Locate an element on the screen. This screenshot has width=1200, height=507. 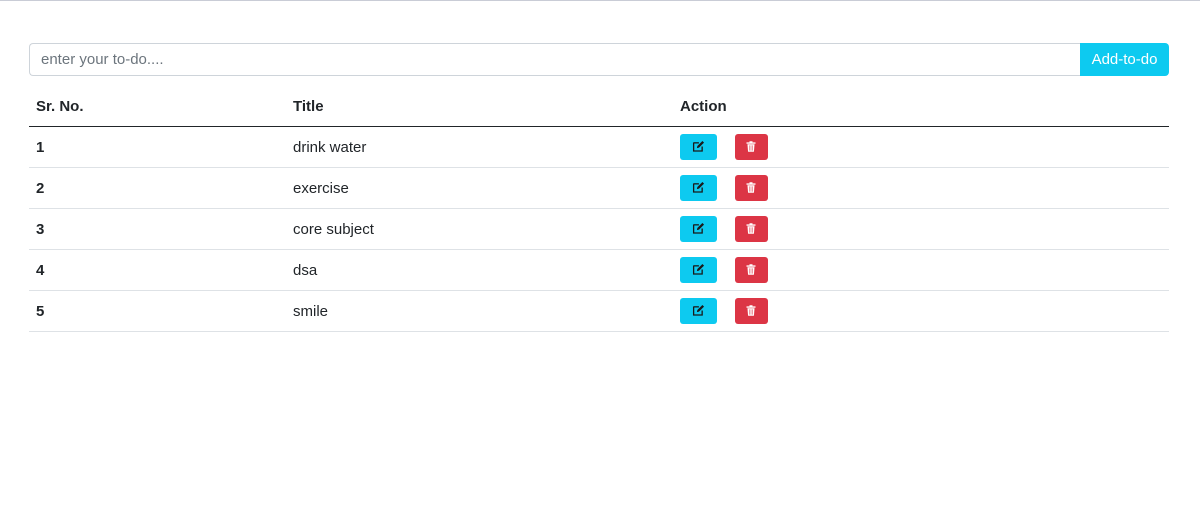
table-row: 2 exercise is located at coordinates (599, 188).